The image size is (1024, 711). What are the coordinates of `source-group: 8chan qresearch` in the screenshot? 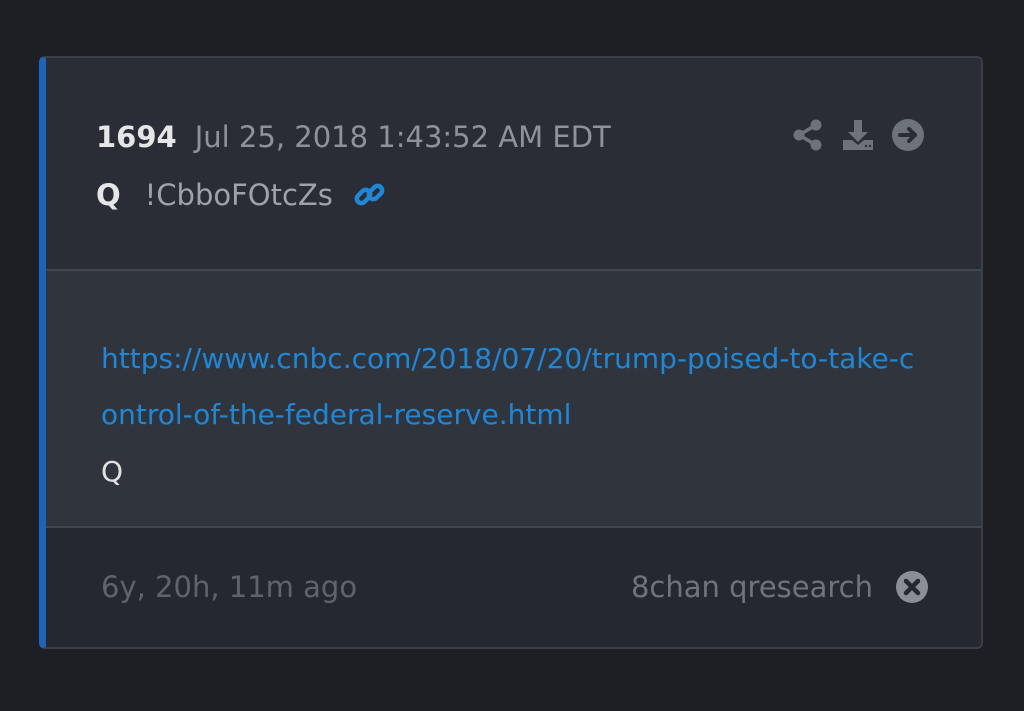 It's located at (780, 587).